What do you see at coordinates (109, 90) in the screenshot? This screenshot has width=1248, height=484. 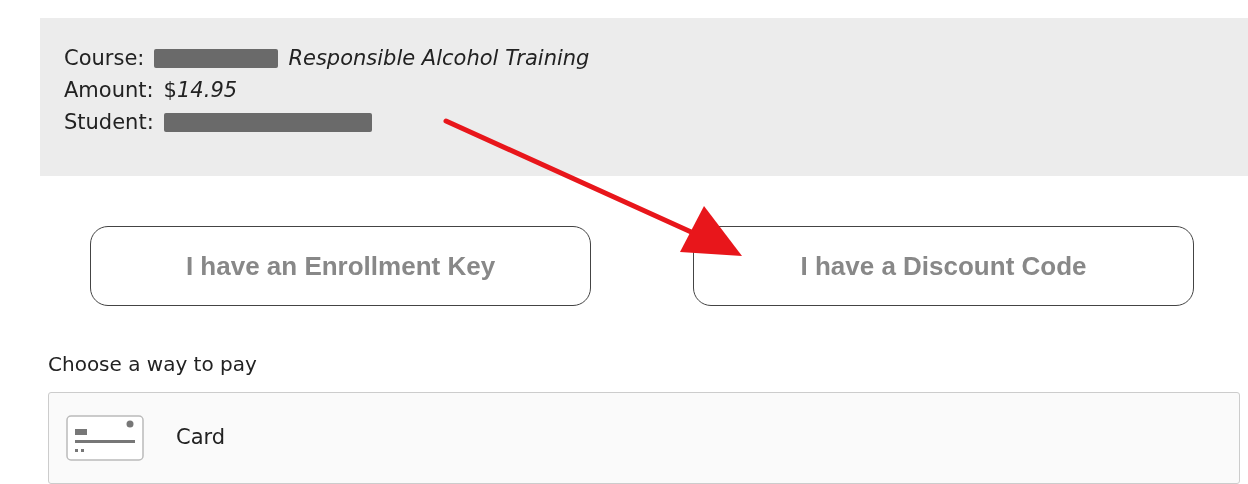 I see `summary-label: Amount:` at bounding box center [109, 90].